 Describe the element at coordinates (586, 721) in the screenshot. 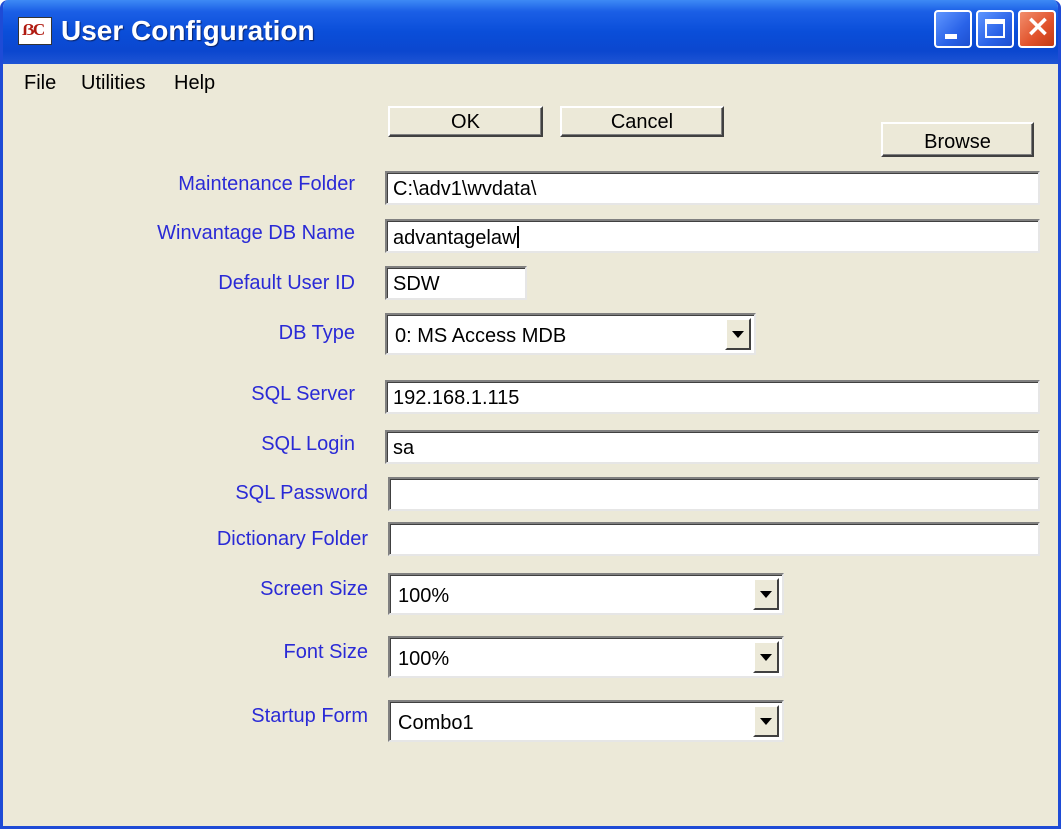

I see `startup-form-select: Combo1` at that location.